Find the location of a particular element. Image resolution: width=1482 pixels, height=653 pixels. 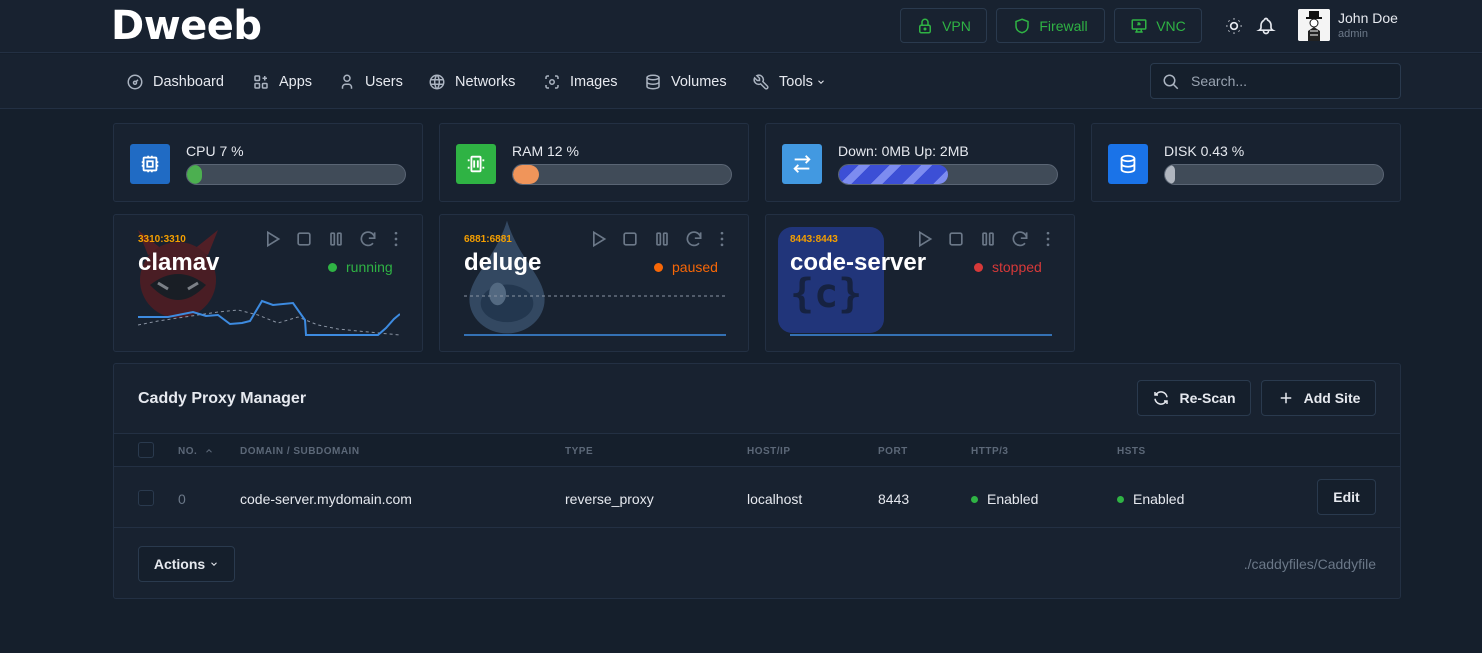

user-avatar is located at coordinates (1314, 25).